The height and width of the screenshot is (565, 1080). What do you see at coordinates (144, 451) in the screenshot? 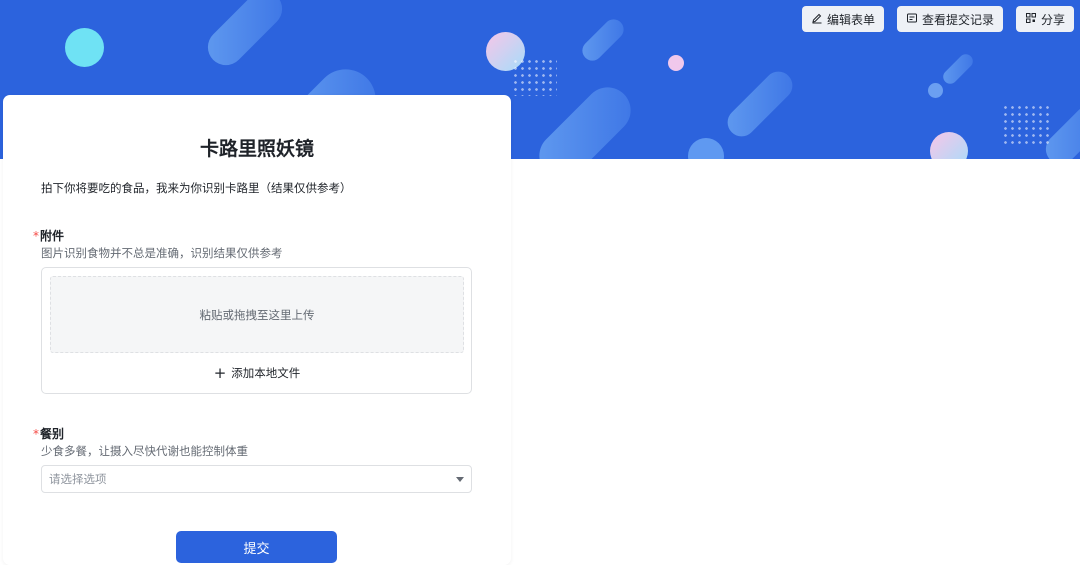
I see `meal-hint: 少食多餐，让摄入尽快代谢也能控制体重` at bounding box center [144, 451].